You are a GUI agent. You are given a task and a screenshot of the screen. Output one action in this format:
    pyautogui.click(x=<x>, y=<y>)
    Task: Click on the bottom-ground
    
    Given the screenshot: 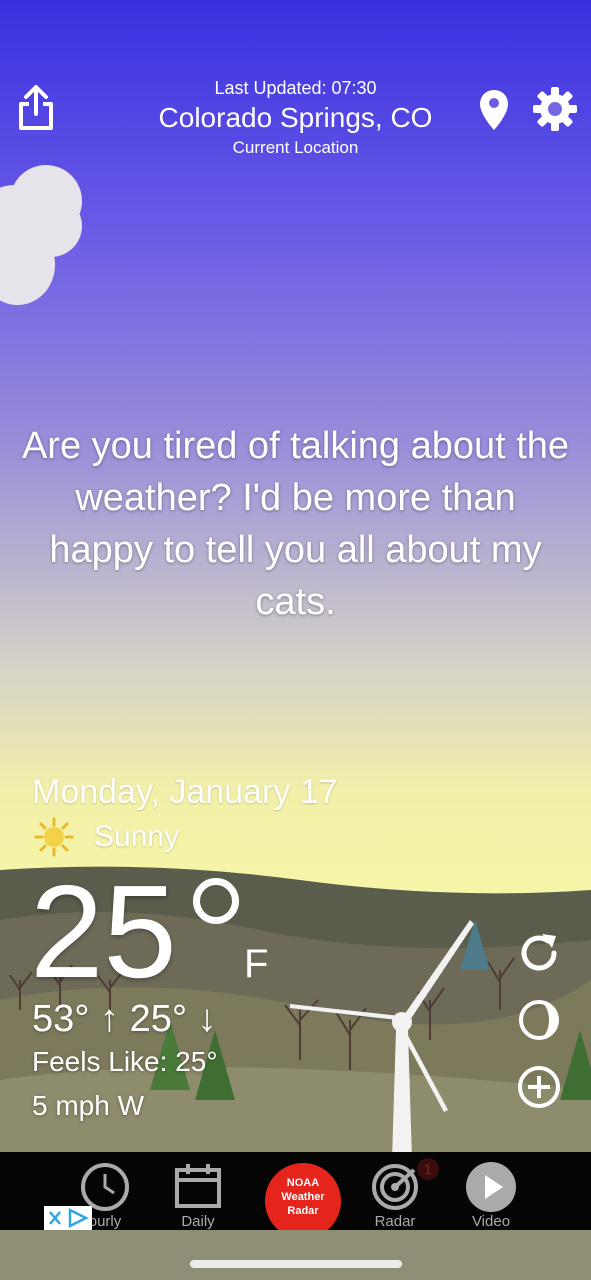 What is the action you would take?
    pyautogui.click(x=295, y=1255)
    